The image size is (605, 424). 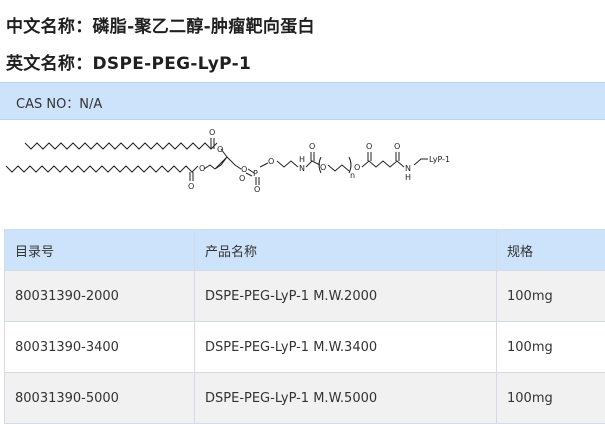 What do you see at coordinates (439, 159) in the screenshot?
I see `lyp1-ligand-label: LyP-1` at bounding box center [439, 159].